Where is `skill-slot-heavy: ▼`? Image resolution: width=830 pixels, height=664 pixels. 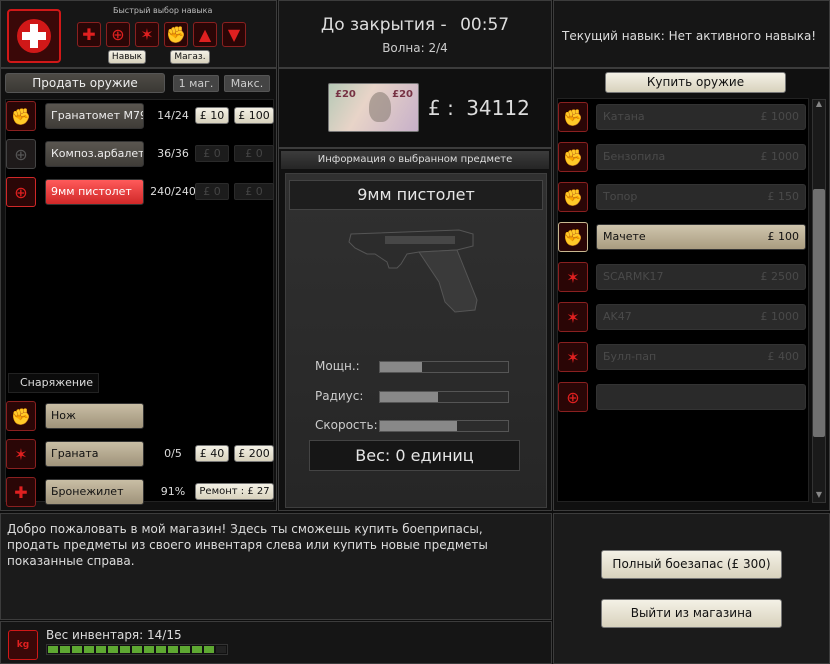
skill-slot-heavy: ▼ is located at coordinates (234, 34).